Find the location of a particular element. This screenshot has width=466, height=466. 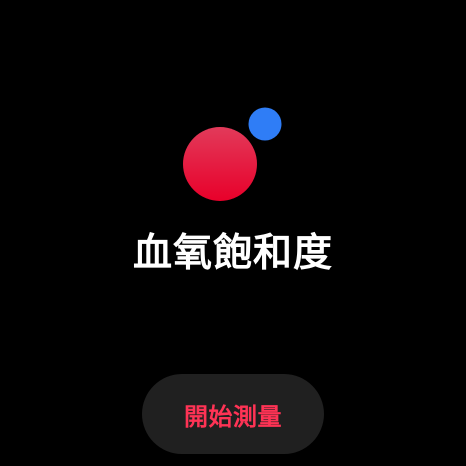

start-measure-label: 開始測量 is located at coordinates (233, 416).